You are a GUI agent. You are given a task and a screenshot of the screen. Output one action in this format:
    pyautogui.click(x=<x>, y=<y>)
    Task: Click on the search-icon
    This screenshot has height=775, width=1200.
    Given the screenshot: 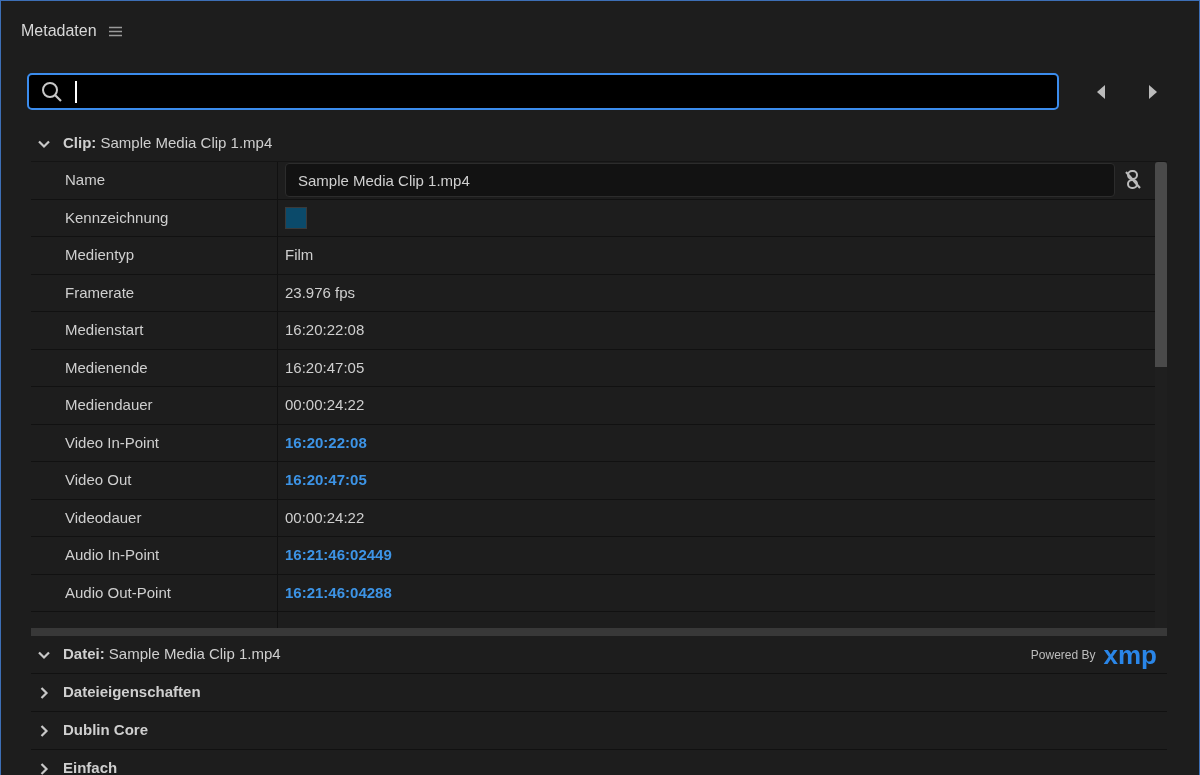 What is the action you would take?
    pyautogui.click(x=52, y=91)
    